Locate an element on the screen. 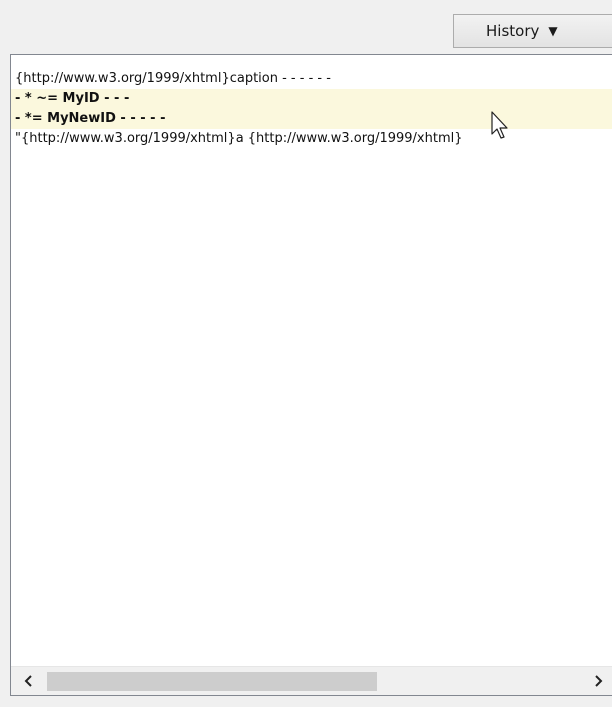 This screenshot has width=612, height=707. history-button: History ▼ is located at coordinates (532, 31).